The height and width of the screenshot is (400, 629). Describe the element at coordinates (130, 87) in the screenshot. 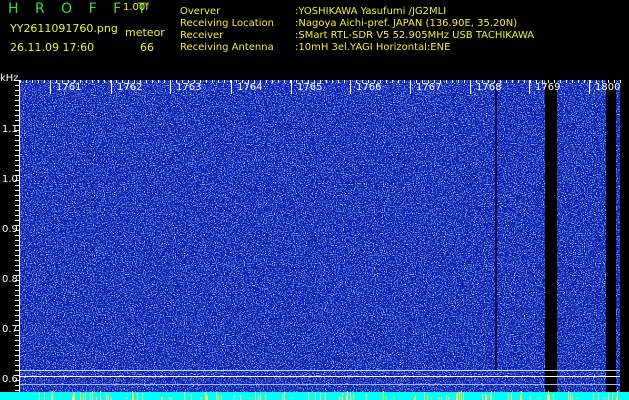

I see `x-tick-label: 1762` at that location.